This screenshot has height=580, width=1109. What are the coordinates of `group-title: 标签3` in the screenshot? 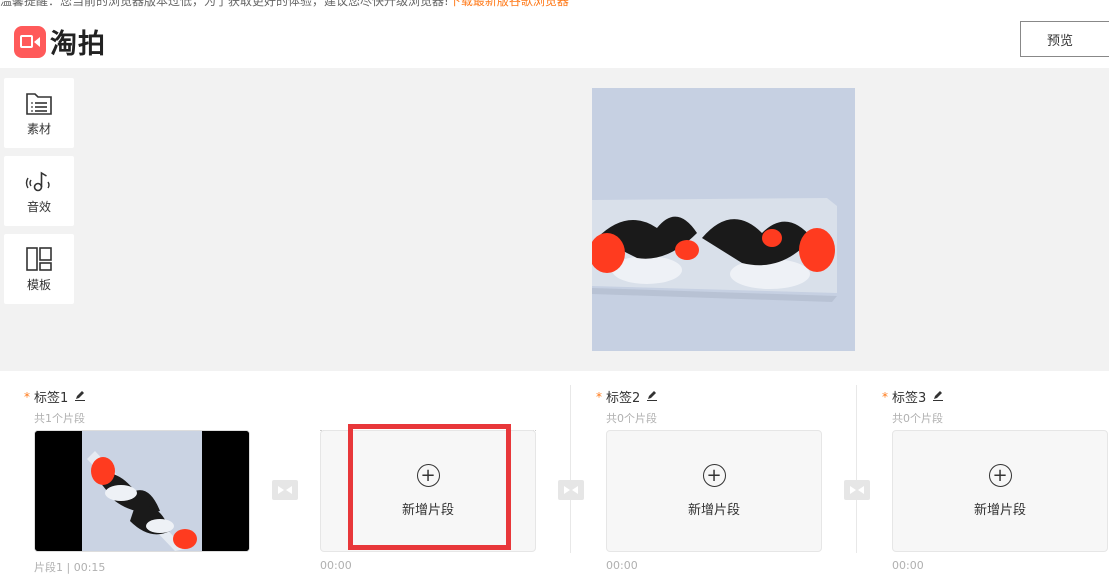 It's located at (909, 398).